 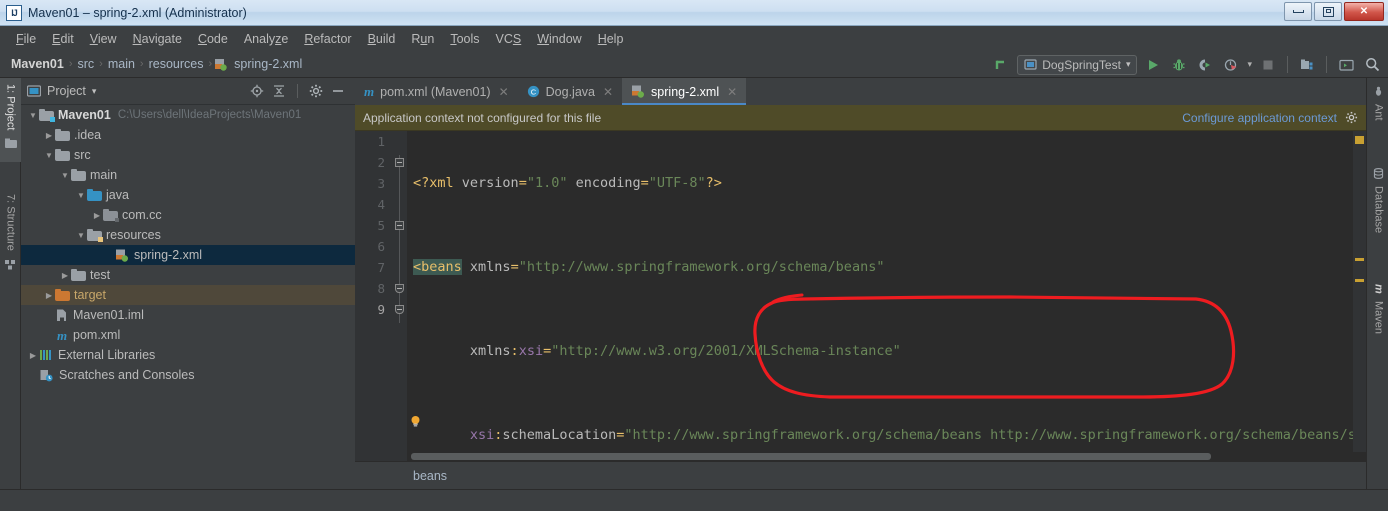 What do you see at coordinates (559, 435) in the screenshot?
I see `code-token: schemaLocation` at bounding box center [559, 435].